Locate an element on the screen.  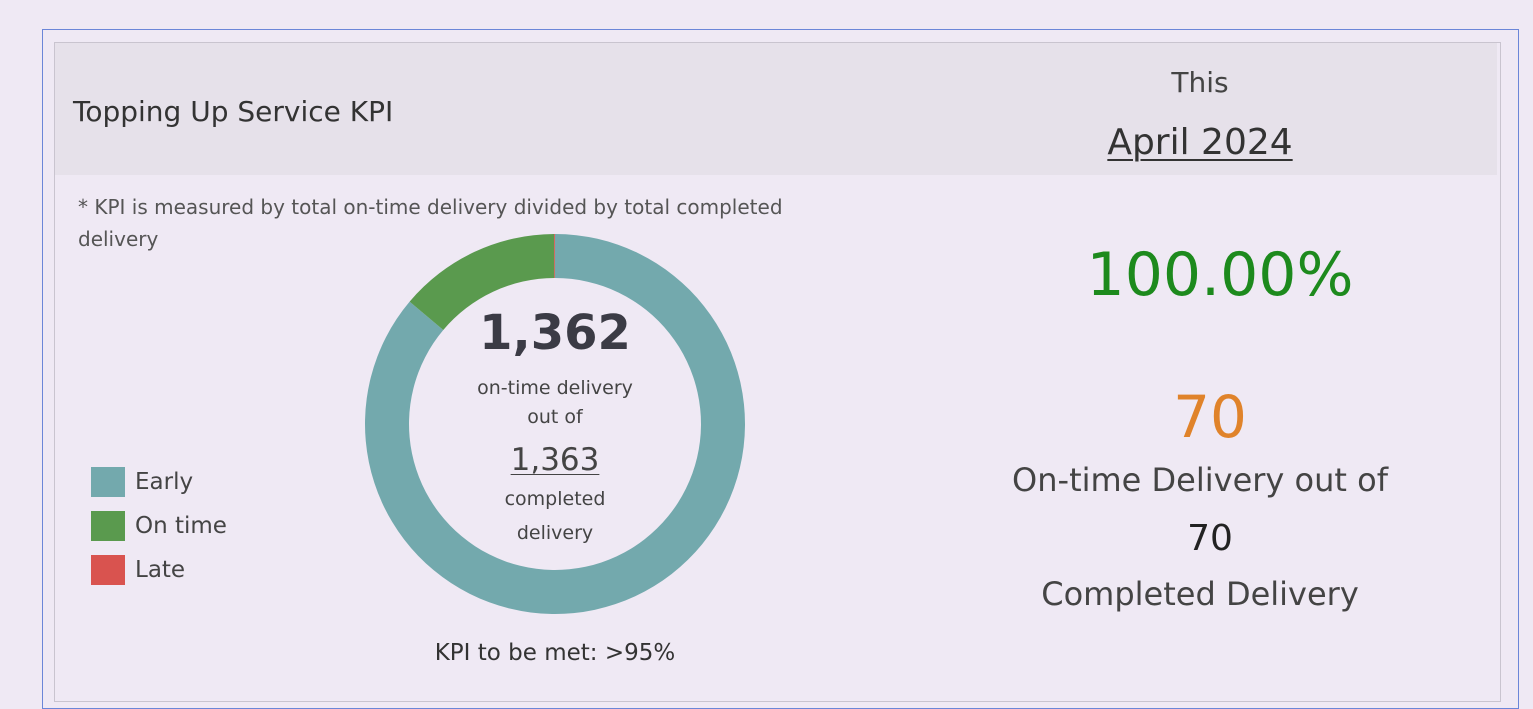
legend-item-on-time: On time is located at coordinates (159, 526).